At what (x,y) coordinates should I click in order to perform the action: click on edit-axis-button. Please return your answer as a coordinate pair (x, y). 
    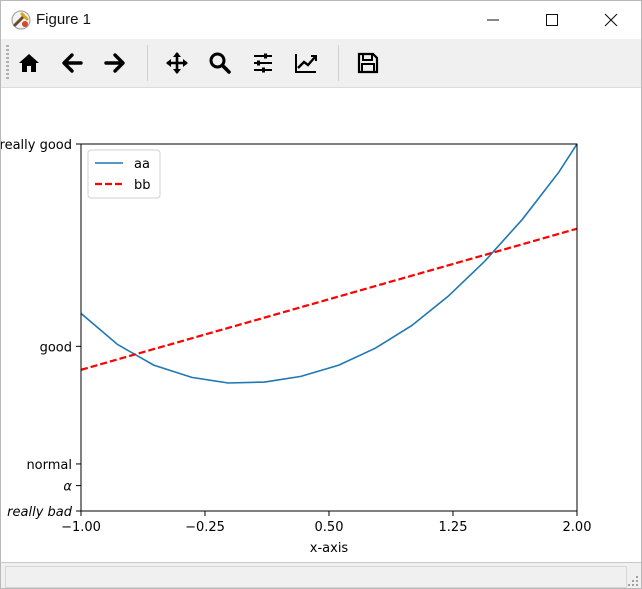
    Looking at the image, I should click on (306, 63).